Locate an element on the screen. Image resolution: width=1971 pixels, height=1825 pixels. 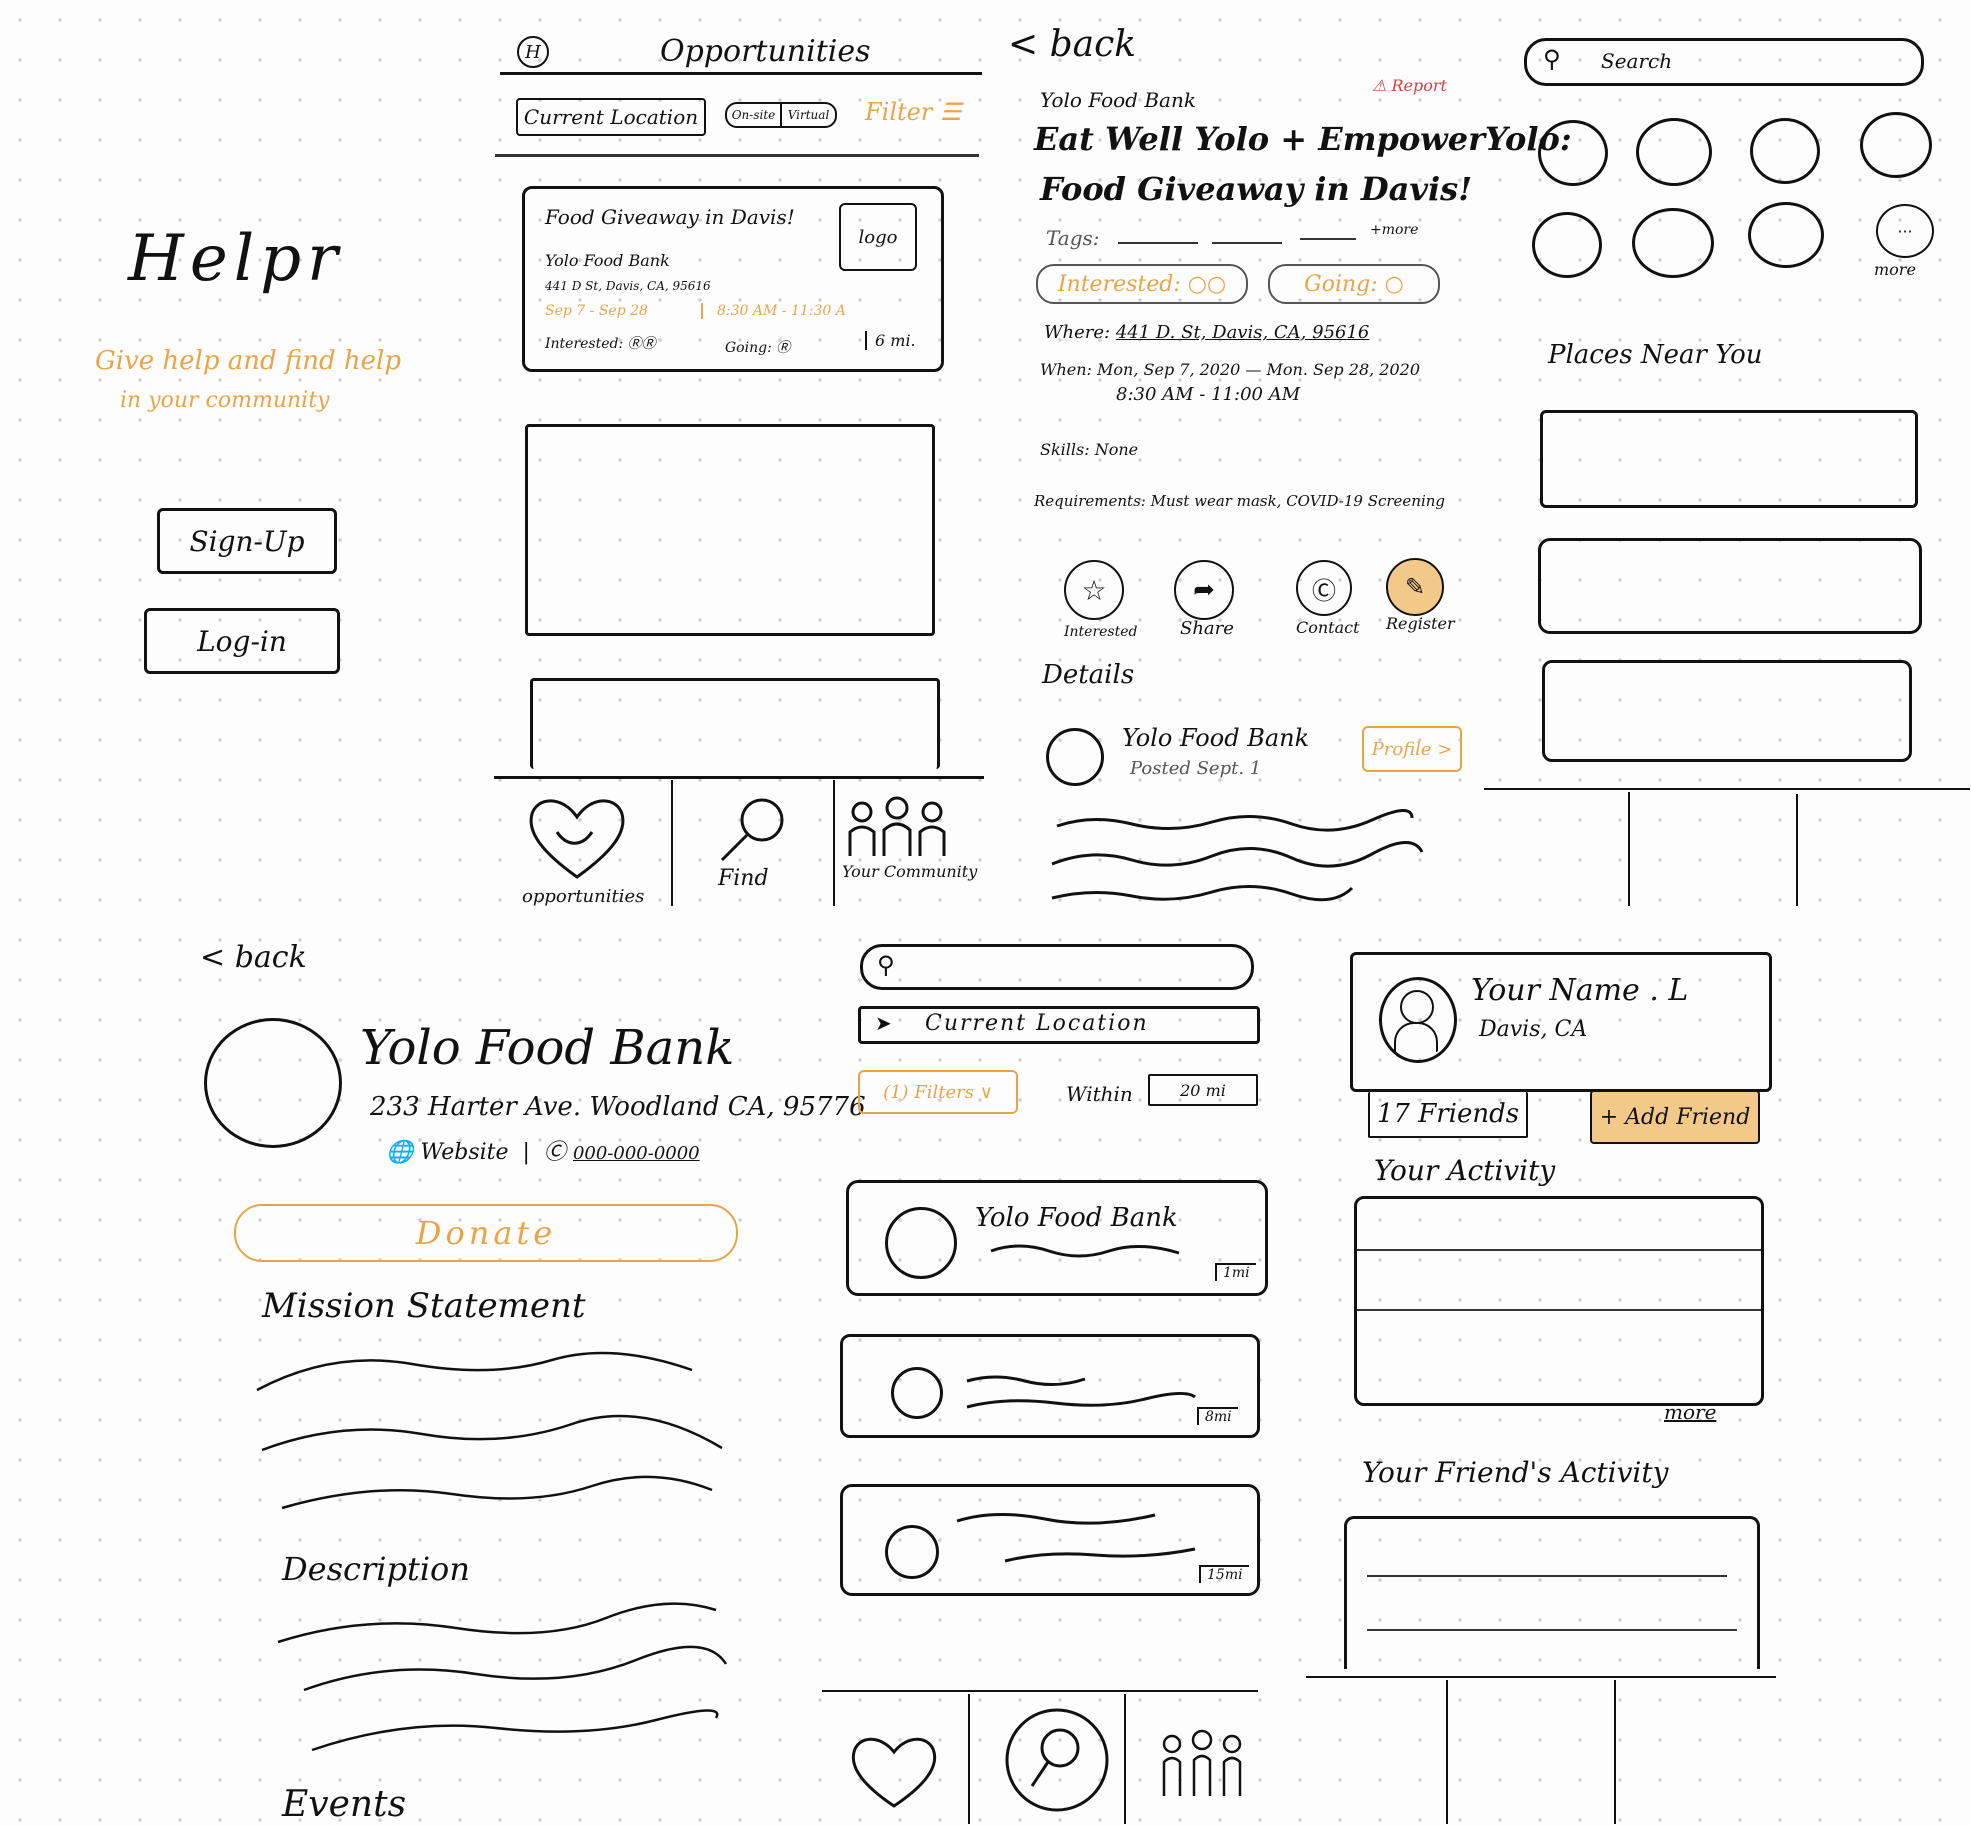
virtual-option: Virtual is located at coordinates (808, 115).